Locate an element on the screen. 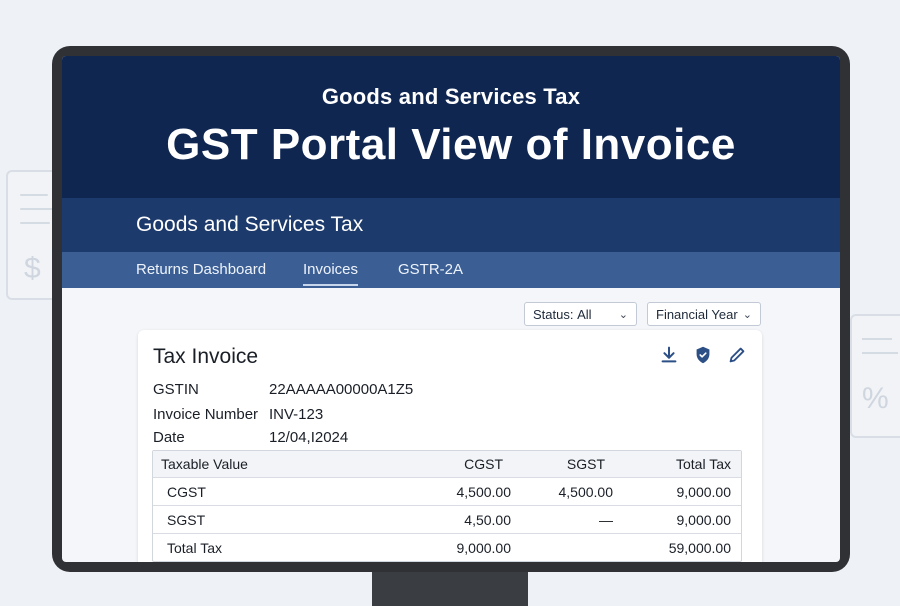 This screenshot has height=606, width=900. column-header-sgst: SGST is located at coordinates (585, 464).